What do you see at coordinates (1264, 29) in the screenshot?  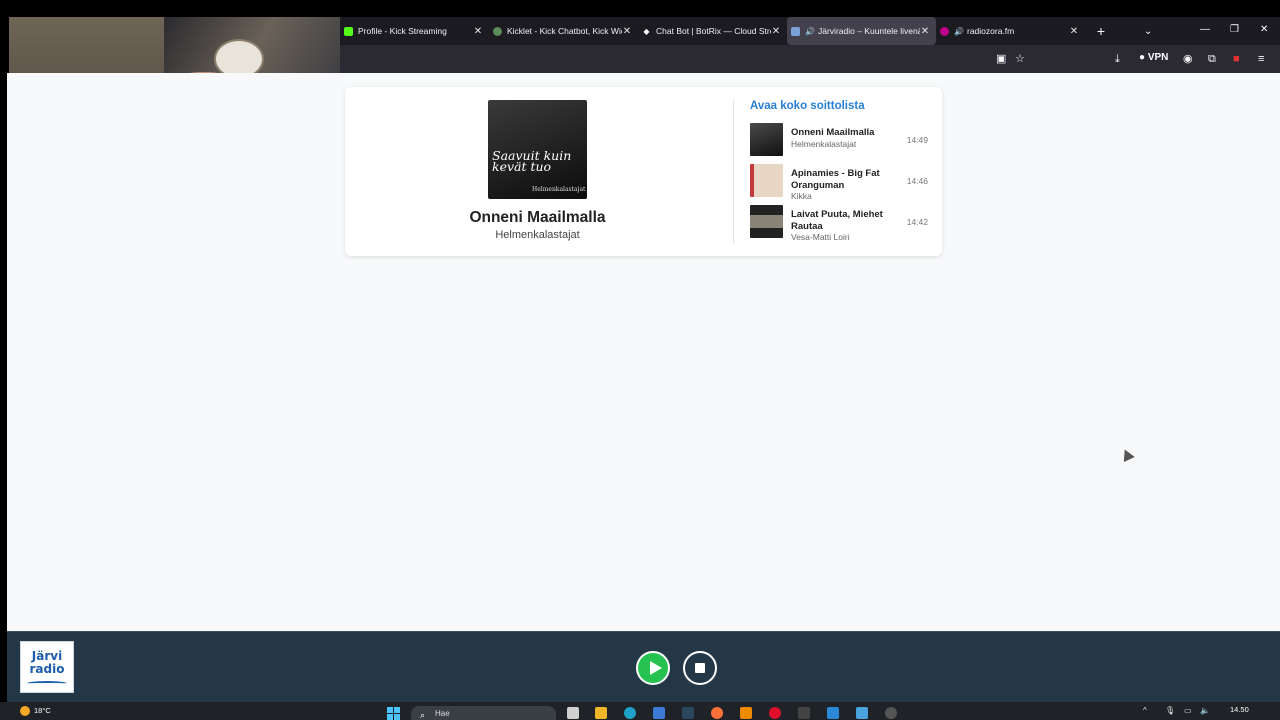 I see `window-close-icon: ✕` at bounding box center [1264, 29].